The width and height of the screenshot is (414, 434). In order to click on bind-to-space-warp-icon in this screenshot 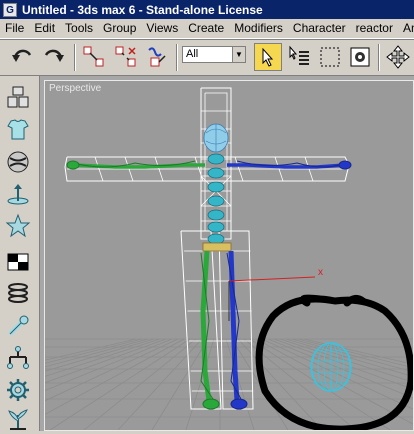, I will do `click(158, 57)`.